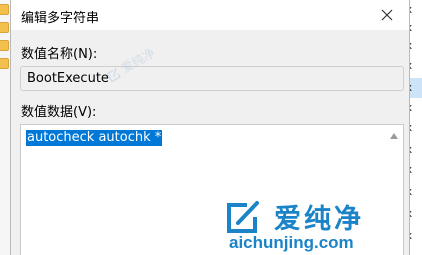  I want to click on dialog-titlebar: 编辑多字符串, so click(210, 15).